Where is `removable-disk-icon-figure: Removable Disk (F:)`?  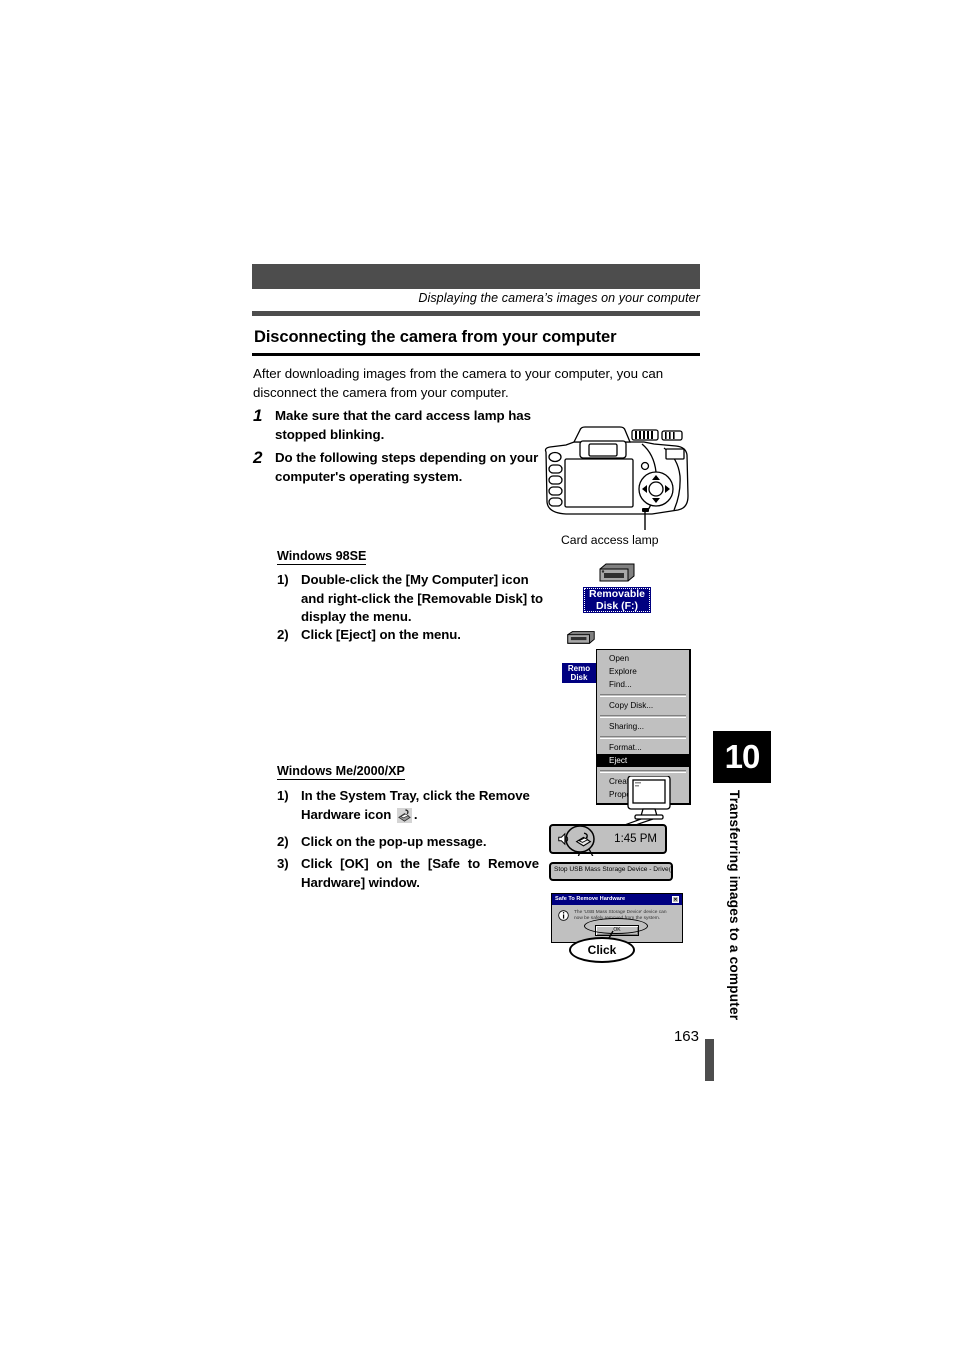
removable-disk-icon-figure: Removable Disk (F:) is located at coordinates (617, 587).